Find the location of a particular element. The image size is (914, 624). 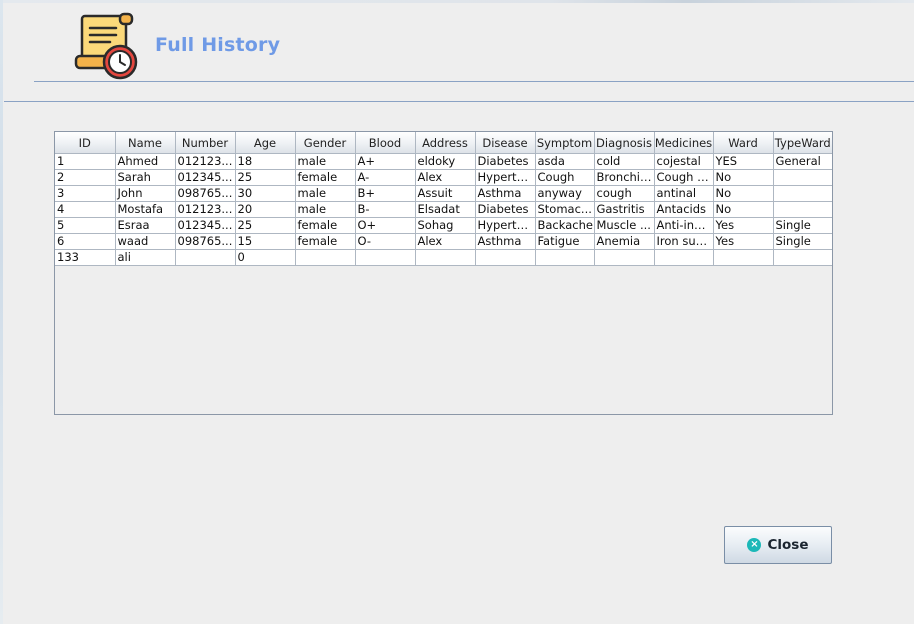

table-cell: Sarah is located at coordinates (145, 177).